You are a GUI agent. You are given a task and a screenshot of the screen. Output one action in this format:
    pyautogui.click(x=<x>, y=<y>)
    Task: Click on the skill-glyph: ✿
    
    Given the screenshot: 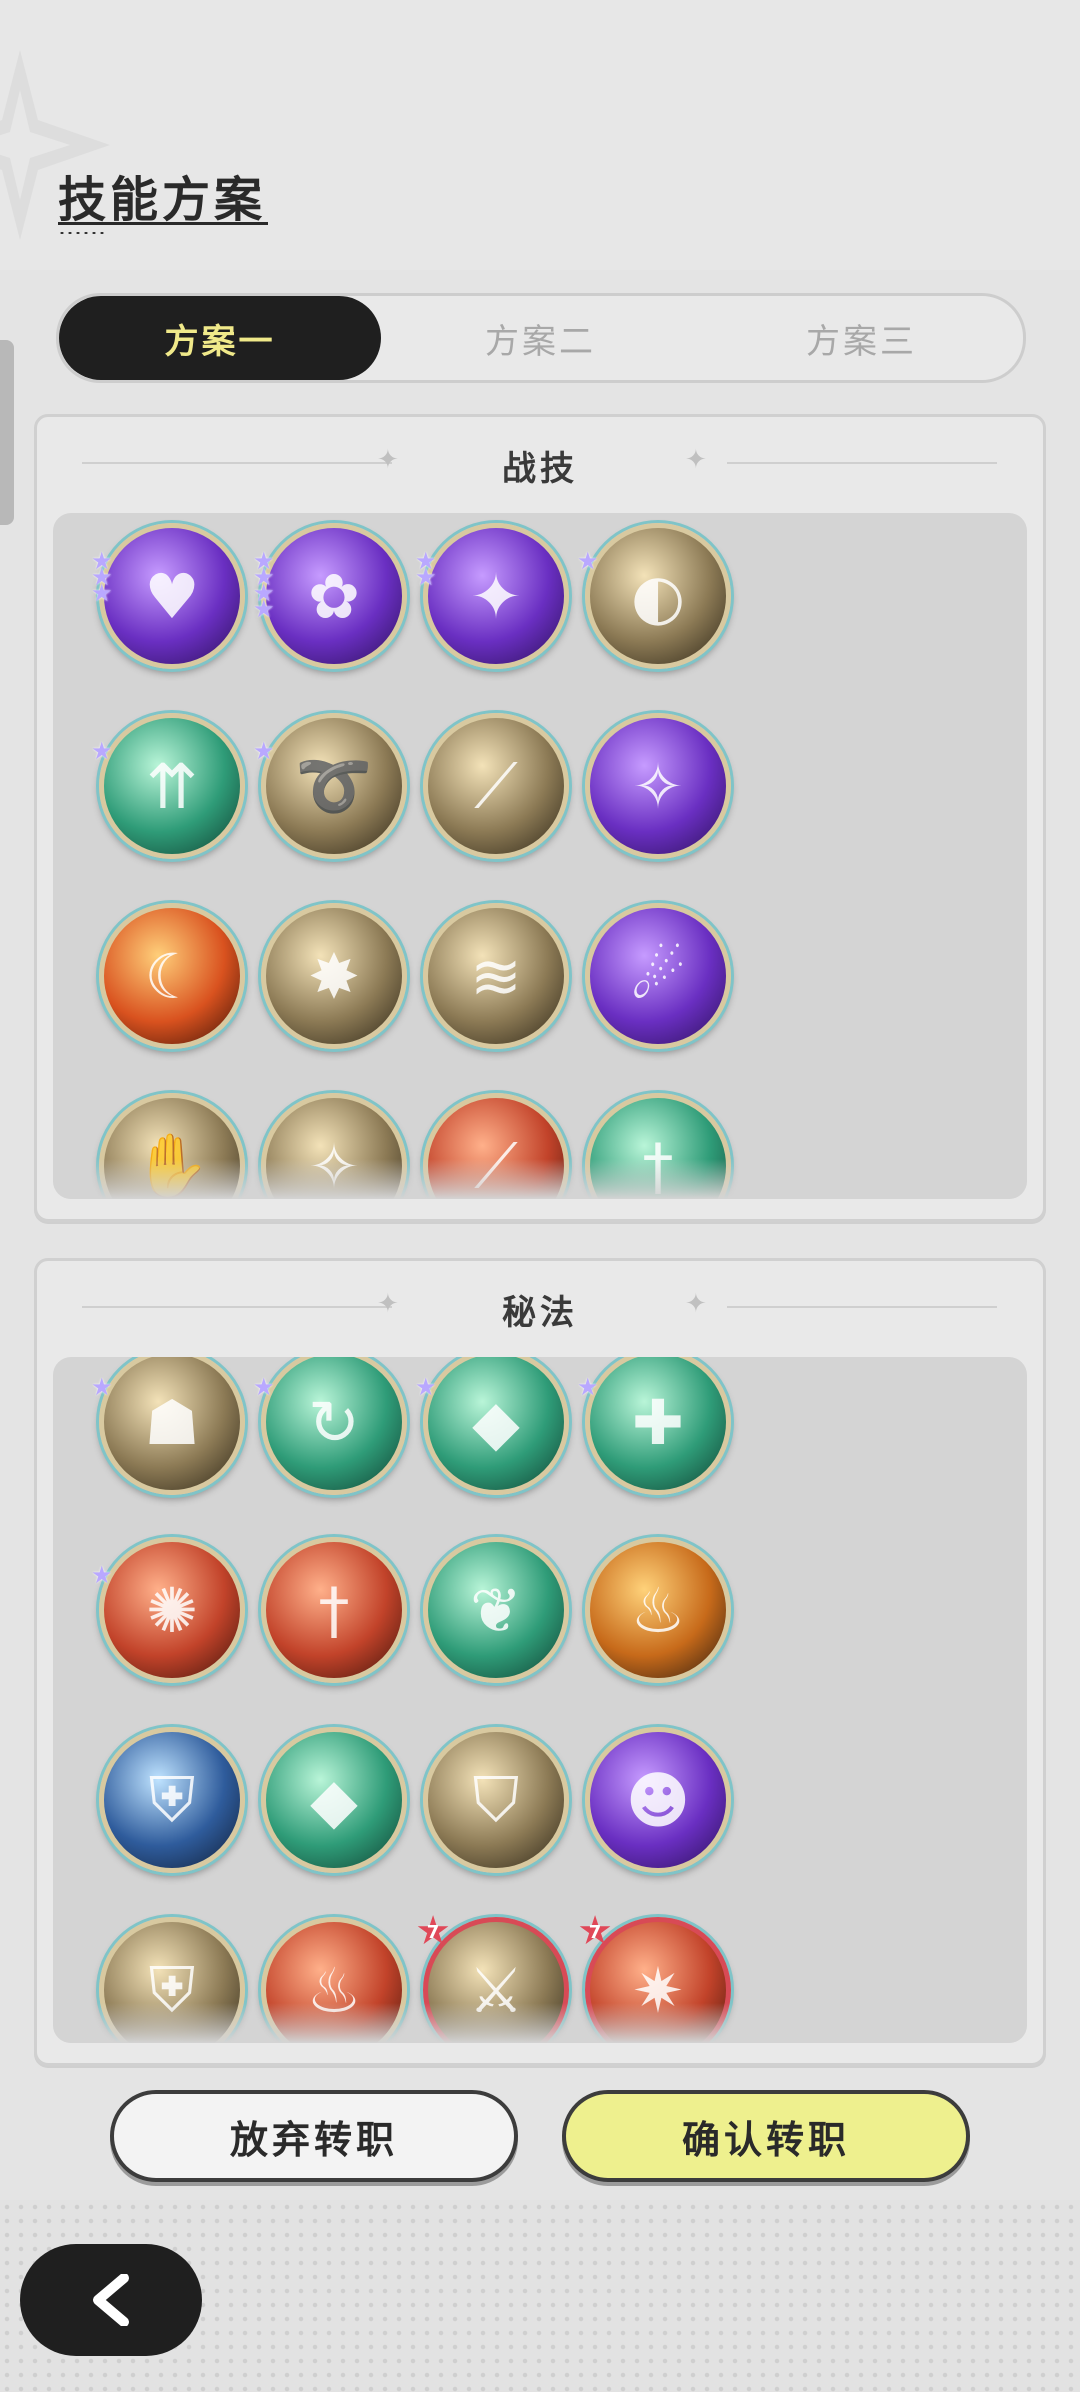 What is the action you would take?
    pyautogui.click(x=334, y=596)
    